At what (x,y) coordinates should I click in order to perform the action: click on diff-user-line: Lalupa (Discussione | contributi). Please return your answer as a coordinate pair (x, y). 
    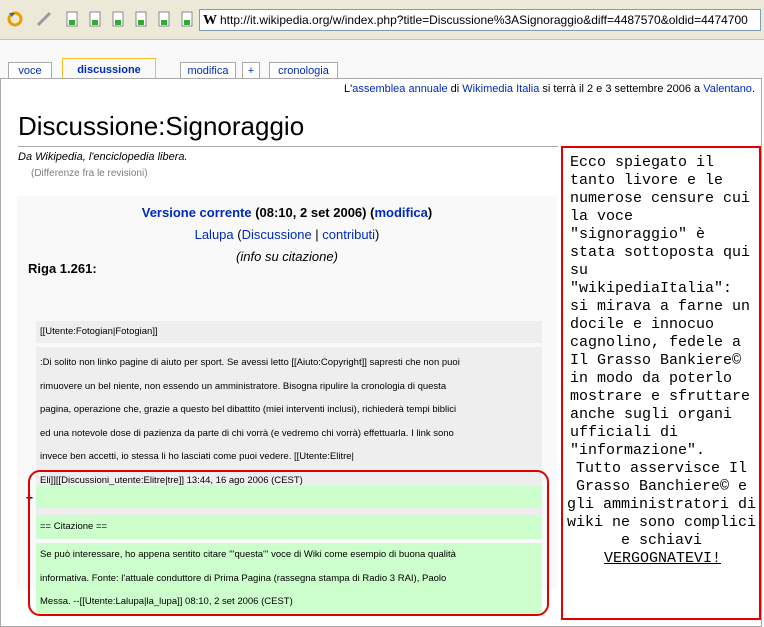
    Looking at the image, I should click on (287, 234).